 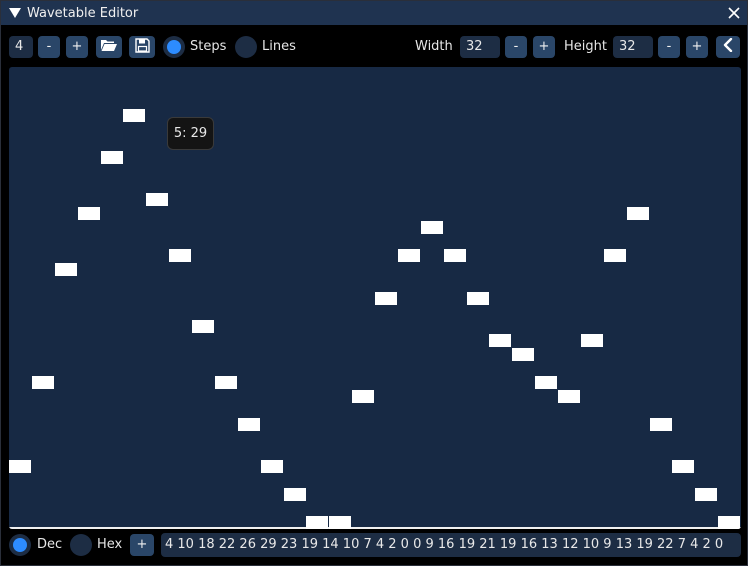 What do you see at coordinates (49, 47) in the screenshot?
I see `step-decrement-button: -` at bounding box center [49, 47].